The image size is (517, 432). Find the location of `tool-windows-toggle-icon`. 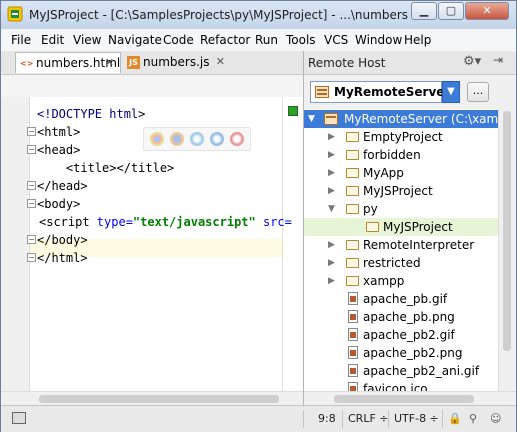

tool-windows-toggle-icon is located at coordinates (19, 418).